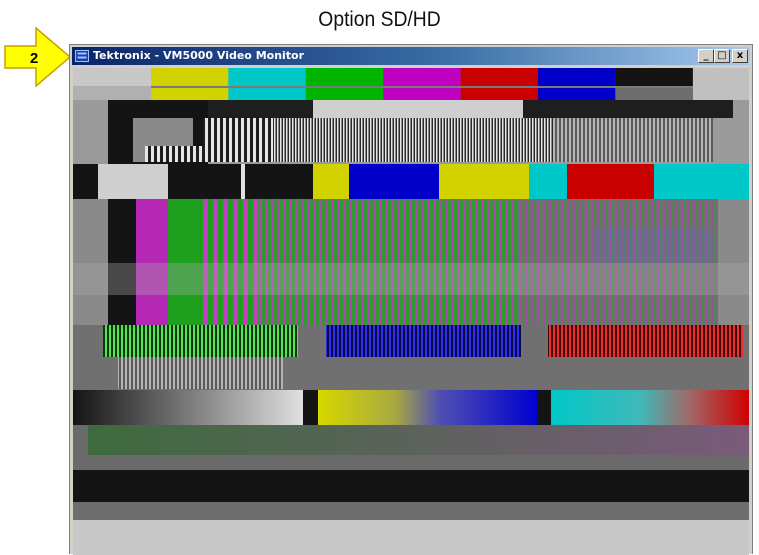 The width and height of the screenshot is (759, 555). I want to click on pulse-top-dark-right, so click(628, 109).